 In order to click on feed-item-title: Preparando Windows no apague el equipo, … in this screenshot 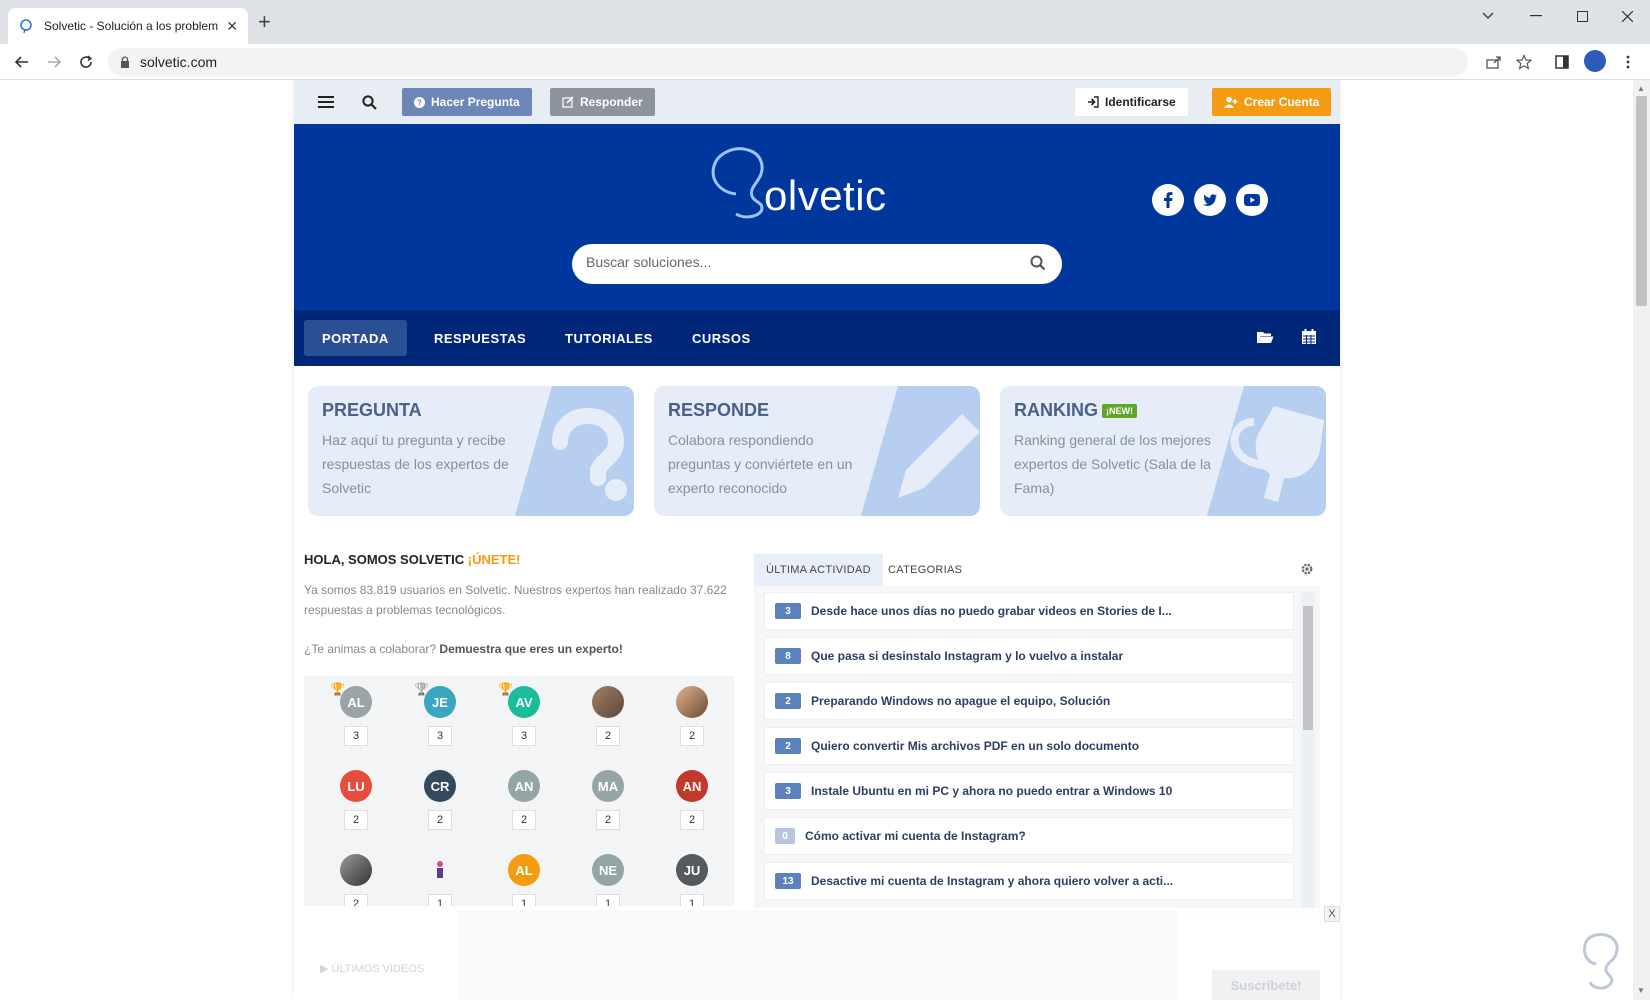, I will do `click(961, 701)`.